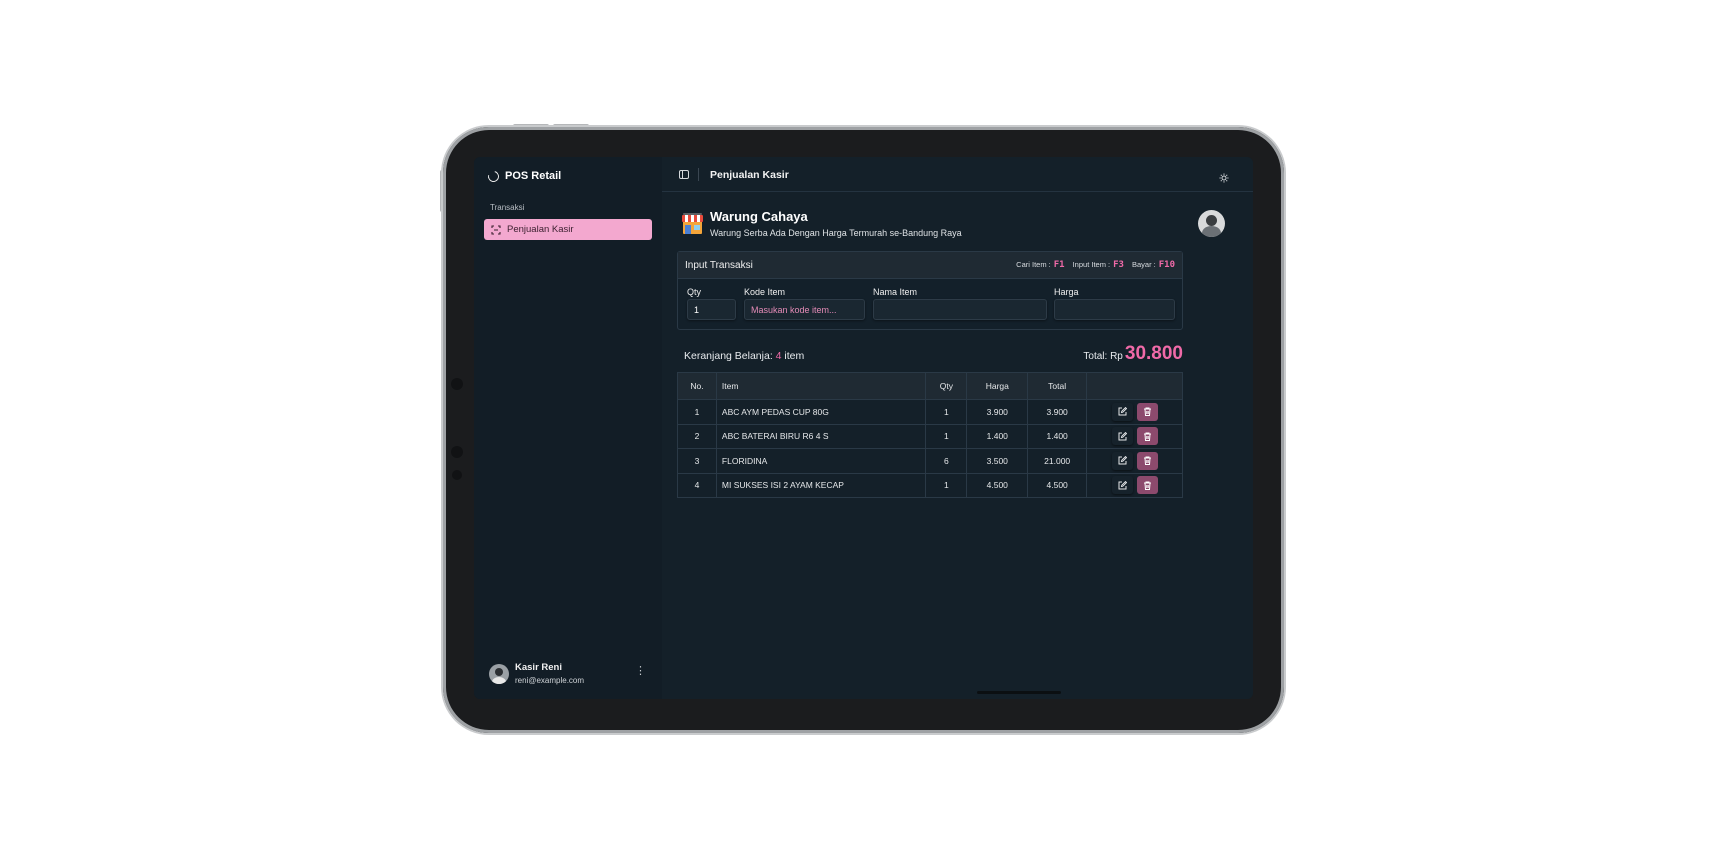 The width and height of the screenshot is (1720, 858). I want to click on cell-item: ABC BATERAI BIRU R6 4 S, so click(821, 436).